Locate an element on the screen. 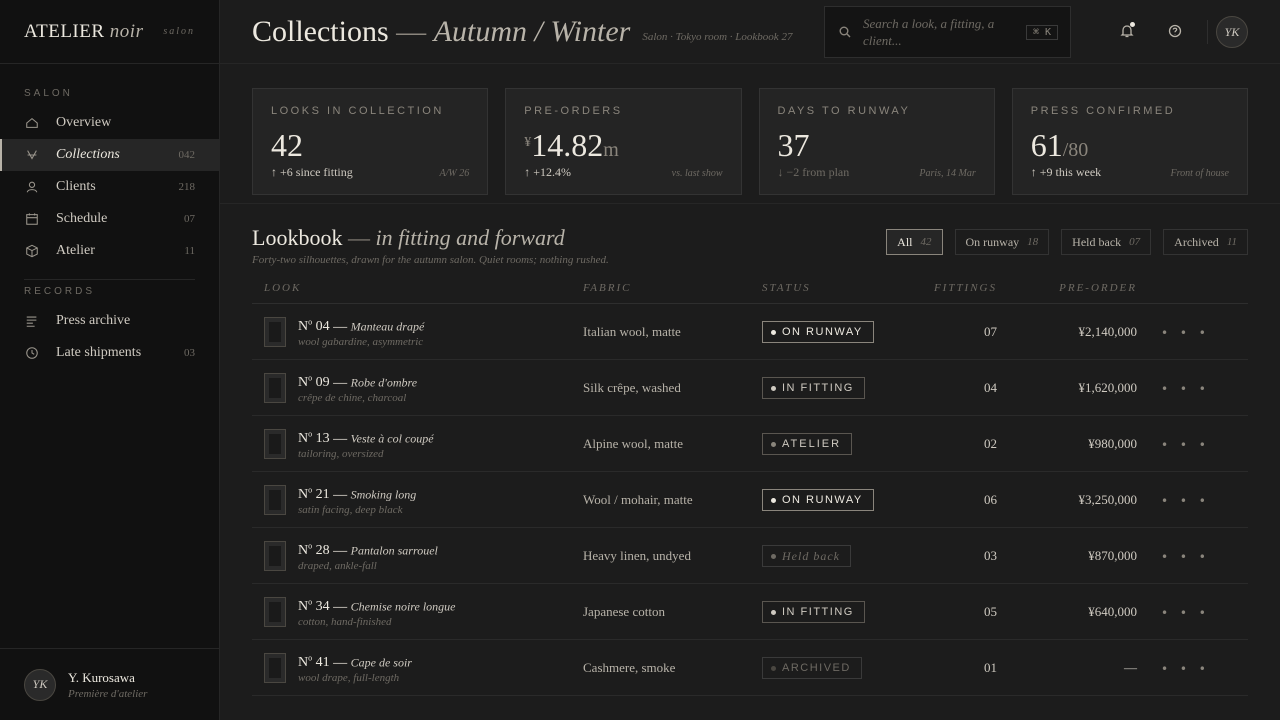 The width and height of the screenshot is (1280, 720). fabric-cell: Italian wool, matte is located at coordinates (632, 331).